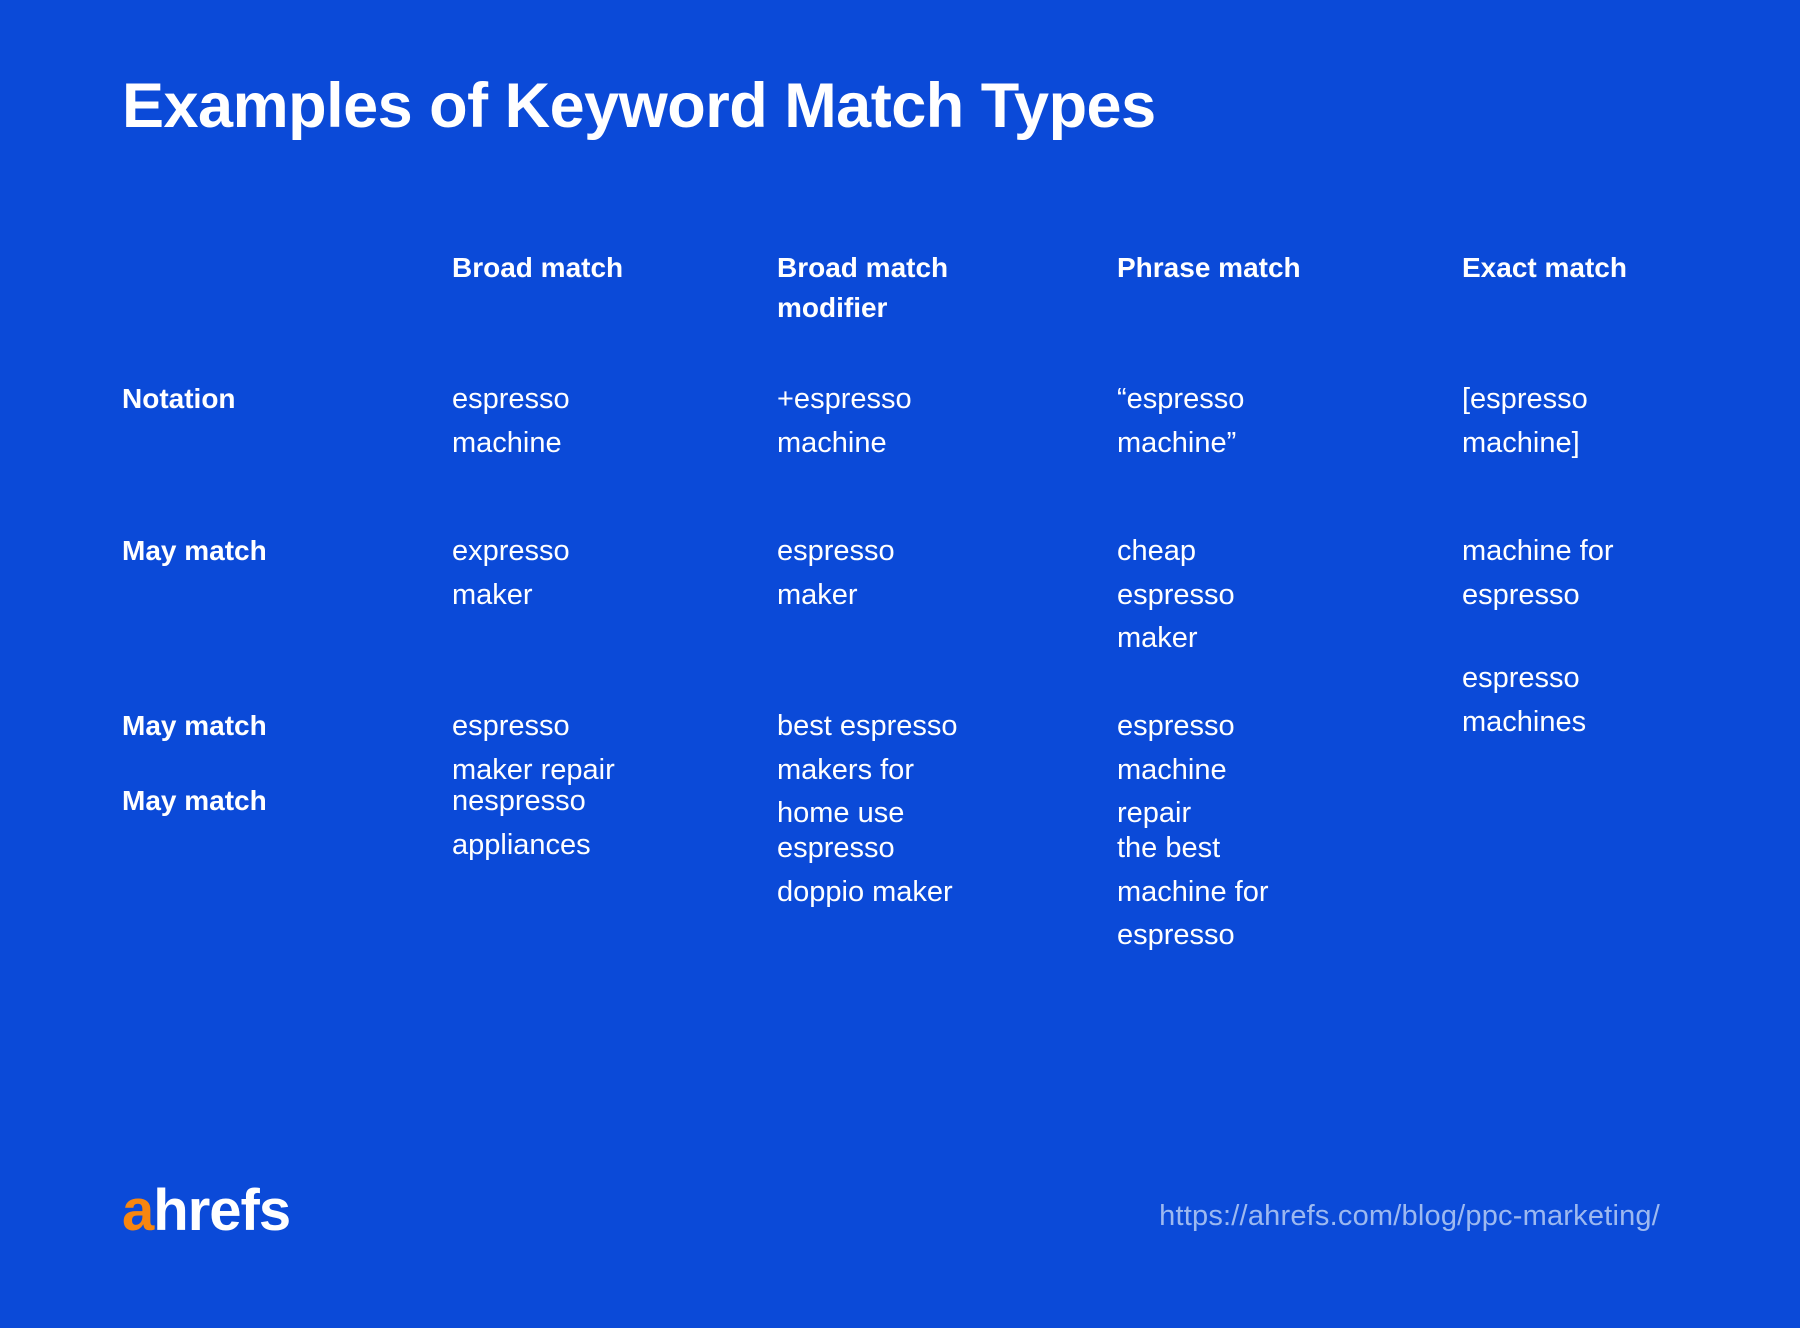  Describe the element at coordinates (1538, 573) in the screenshot. I see `cell-may-match-1-exact-match: machine for espresso` at that location.